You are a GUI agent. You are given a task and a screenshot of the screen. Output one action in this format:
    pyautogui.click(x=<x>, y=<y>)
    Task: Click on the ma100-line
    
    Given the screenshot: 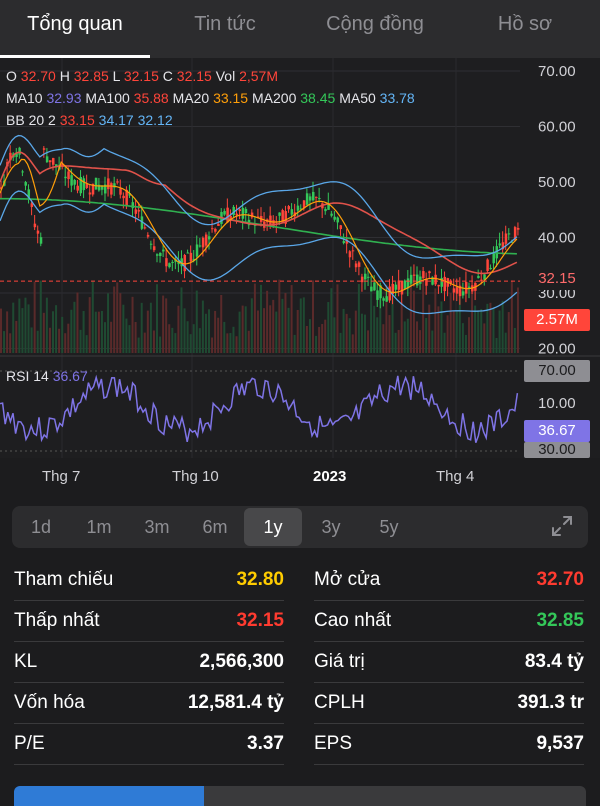 What is the action you would take?
    pyautogui.click(x=259, y=213)
    